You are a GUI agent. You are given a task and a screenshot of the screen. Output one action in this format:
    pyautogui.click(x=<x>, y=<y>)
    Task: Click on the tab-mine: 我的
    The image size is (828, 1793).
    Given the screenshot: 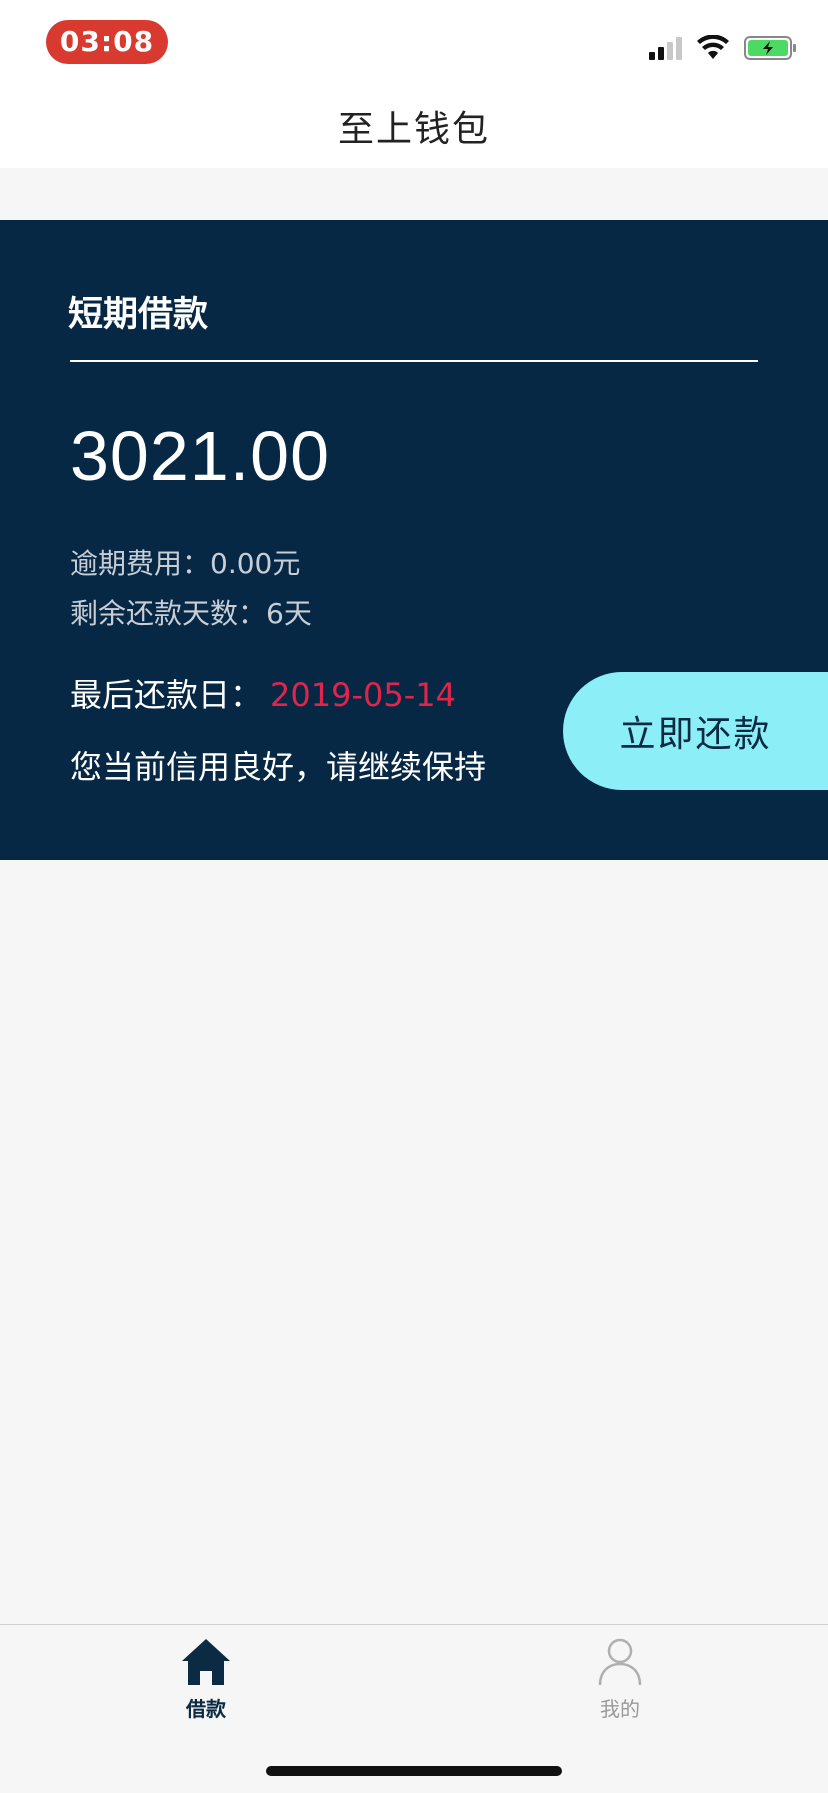 What is the action you would take?
    pyautogui.click(x=620, y=1679)
    